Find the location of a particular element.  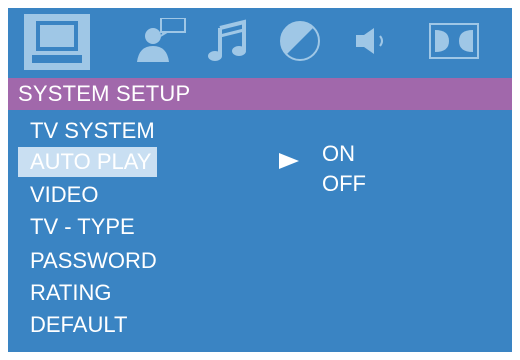

tab-language is located at coordinates (162, 41).